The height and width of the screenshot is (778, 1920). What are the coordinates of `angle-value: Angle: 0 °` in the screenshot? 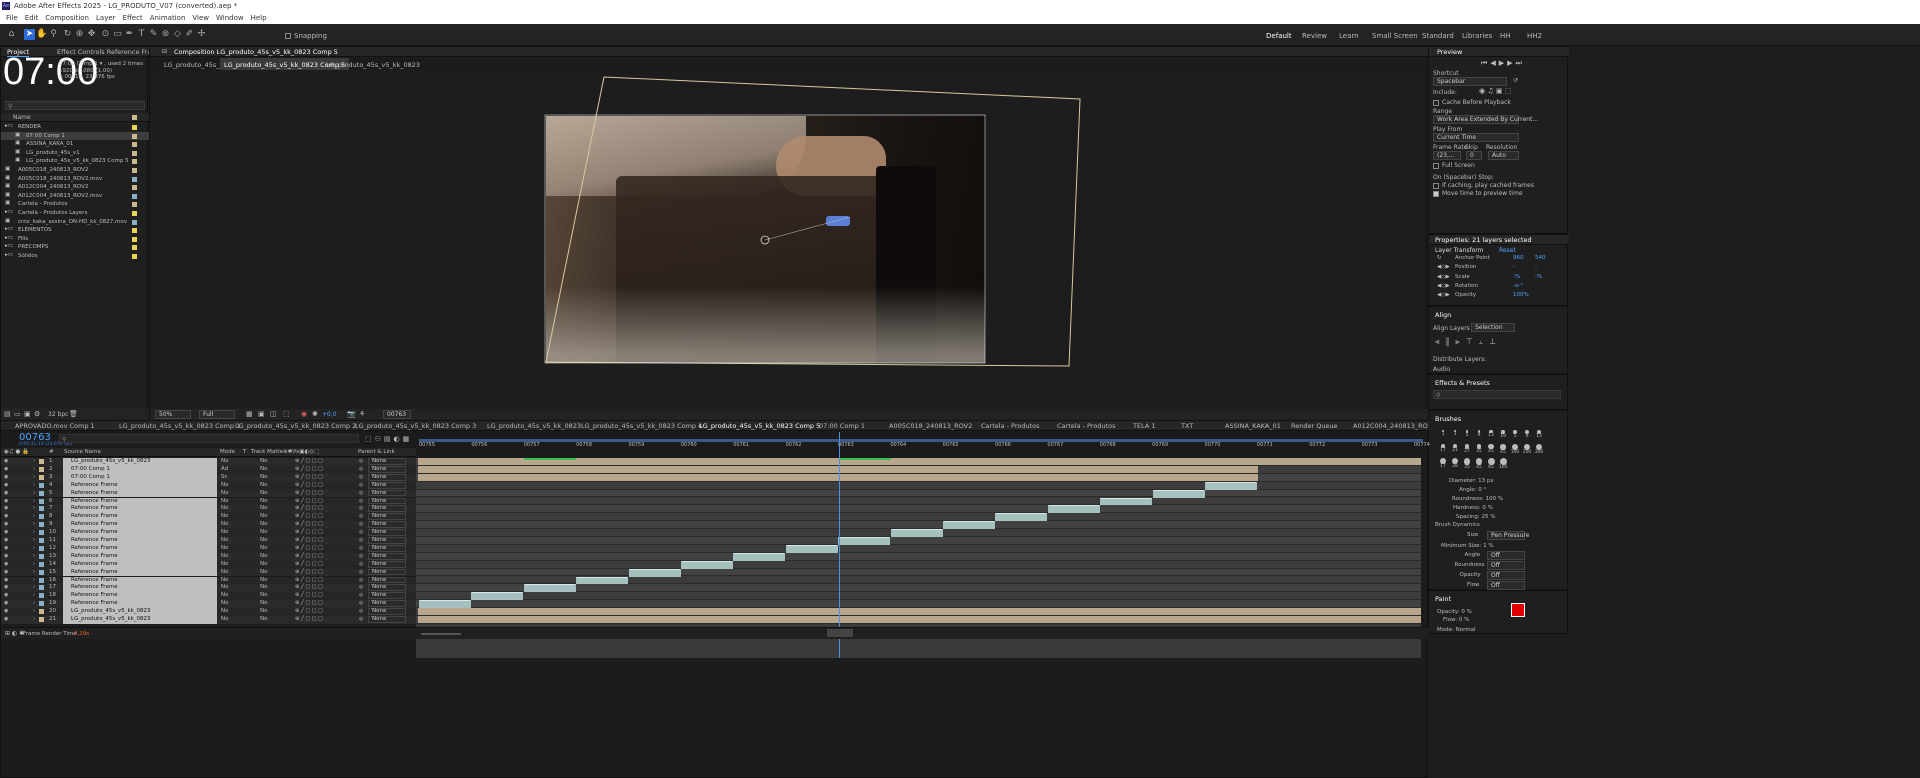 It's located at (1476, 490).